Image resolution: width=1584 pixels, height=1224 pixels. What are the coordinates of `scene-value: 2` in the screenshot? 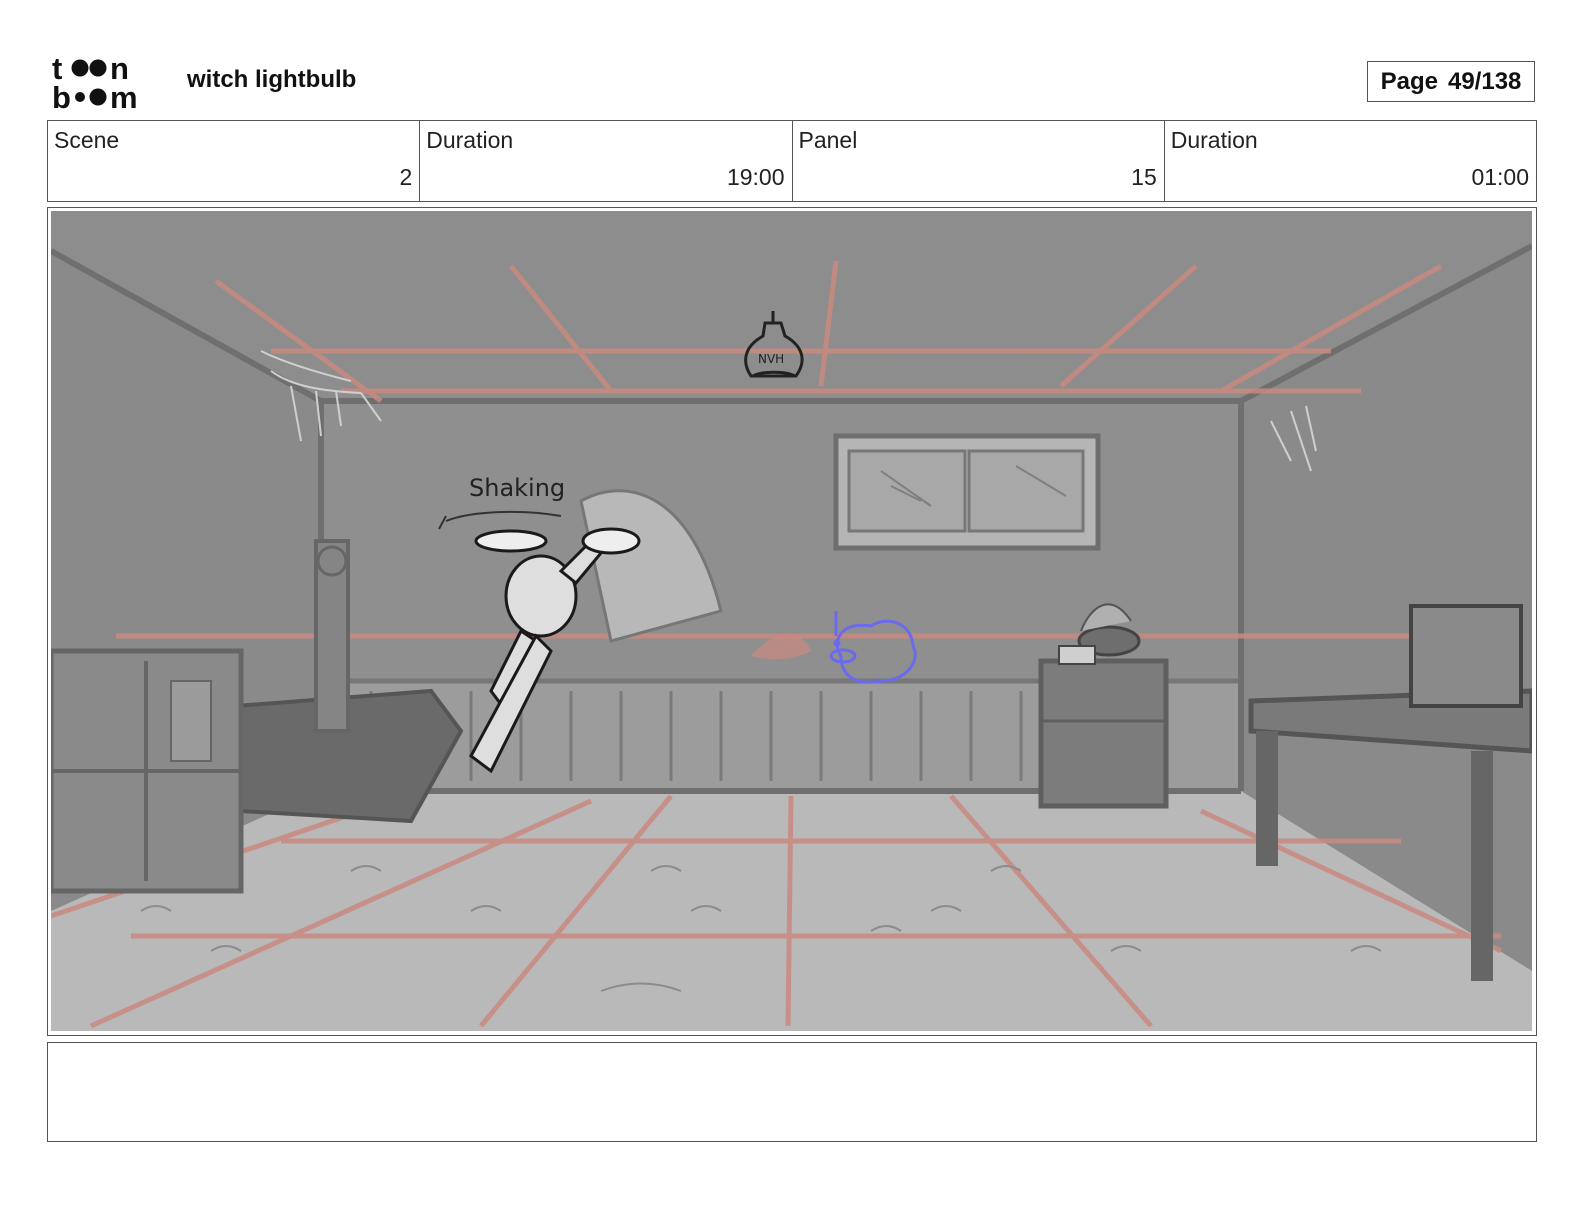 It's located at (406, 177).